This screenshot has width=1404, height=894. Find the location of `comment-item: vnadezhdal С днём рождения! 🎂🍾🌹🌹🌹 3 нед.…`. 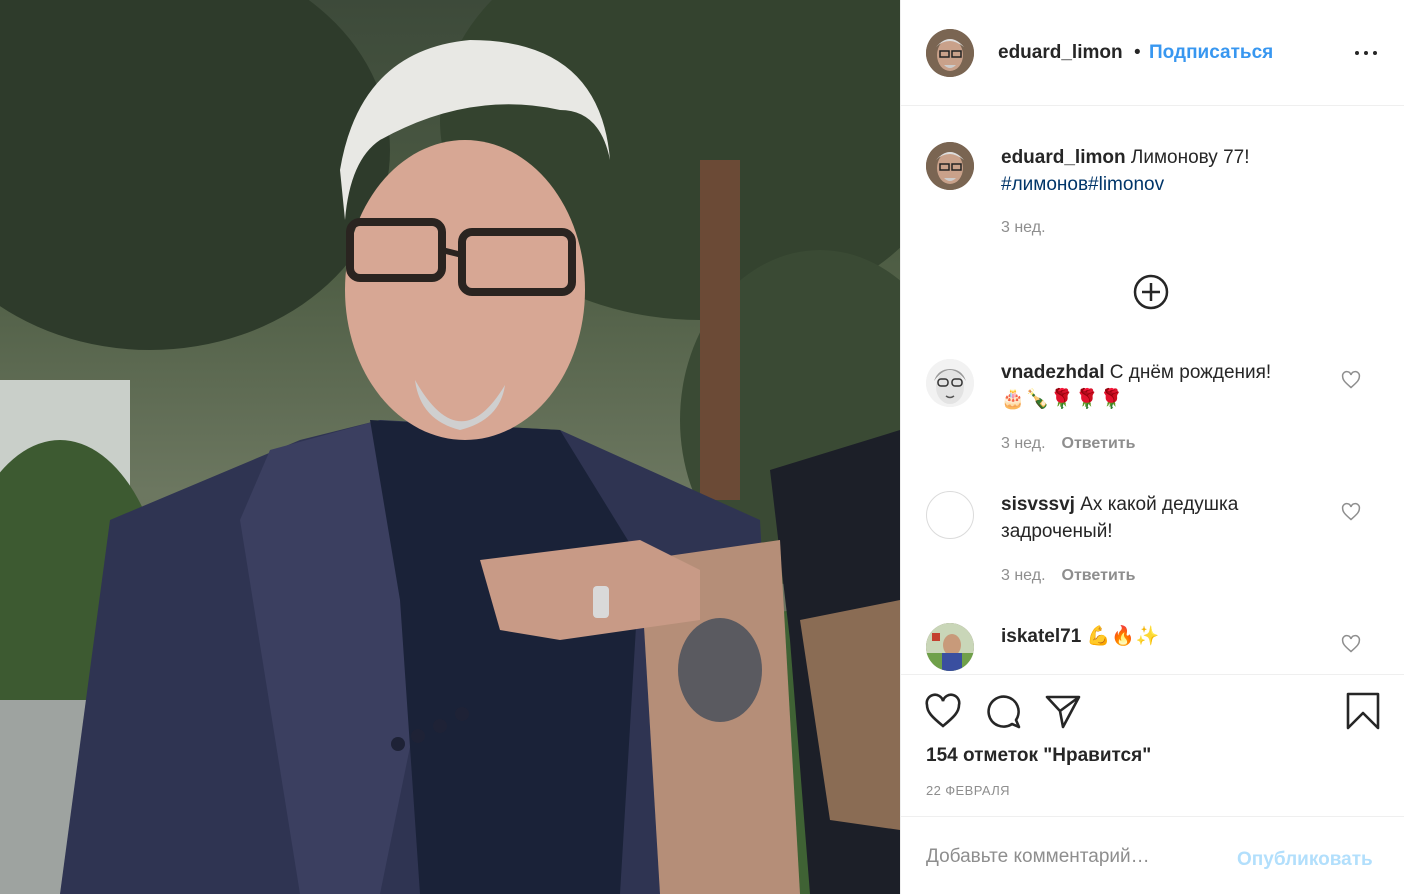

comment-item: vnadezhdal С днём рождения! 🎂🍾🌹🌹🌹 3 нед.… is located at coordinates (1152, 415).